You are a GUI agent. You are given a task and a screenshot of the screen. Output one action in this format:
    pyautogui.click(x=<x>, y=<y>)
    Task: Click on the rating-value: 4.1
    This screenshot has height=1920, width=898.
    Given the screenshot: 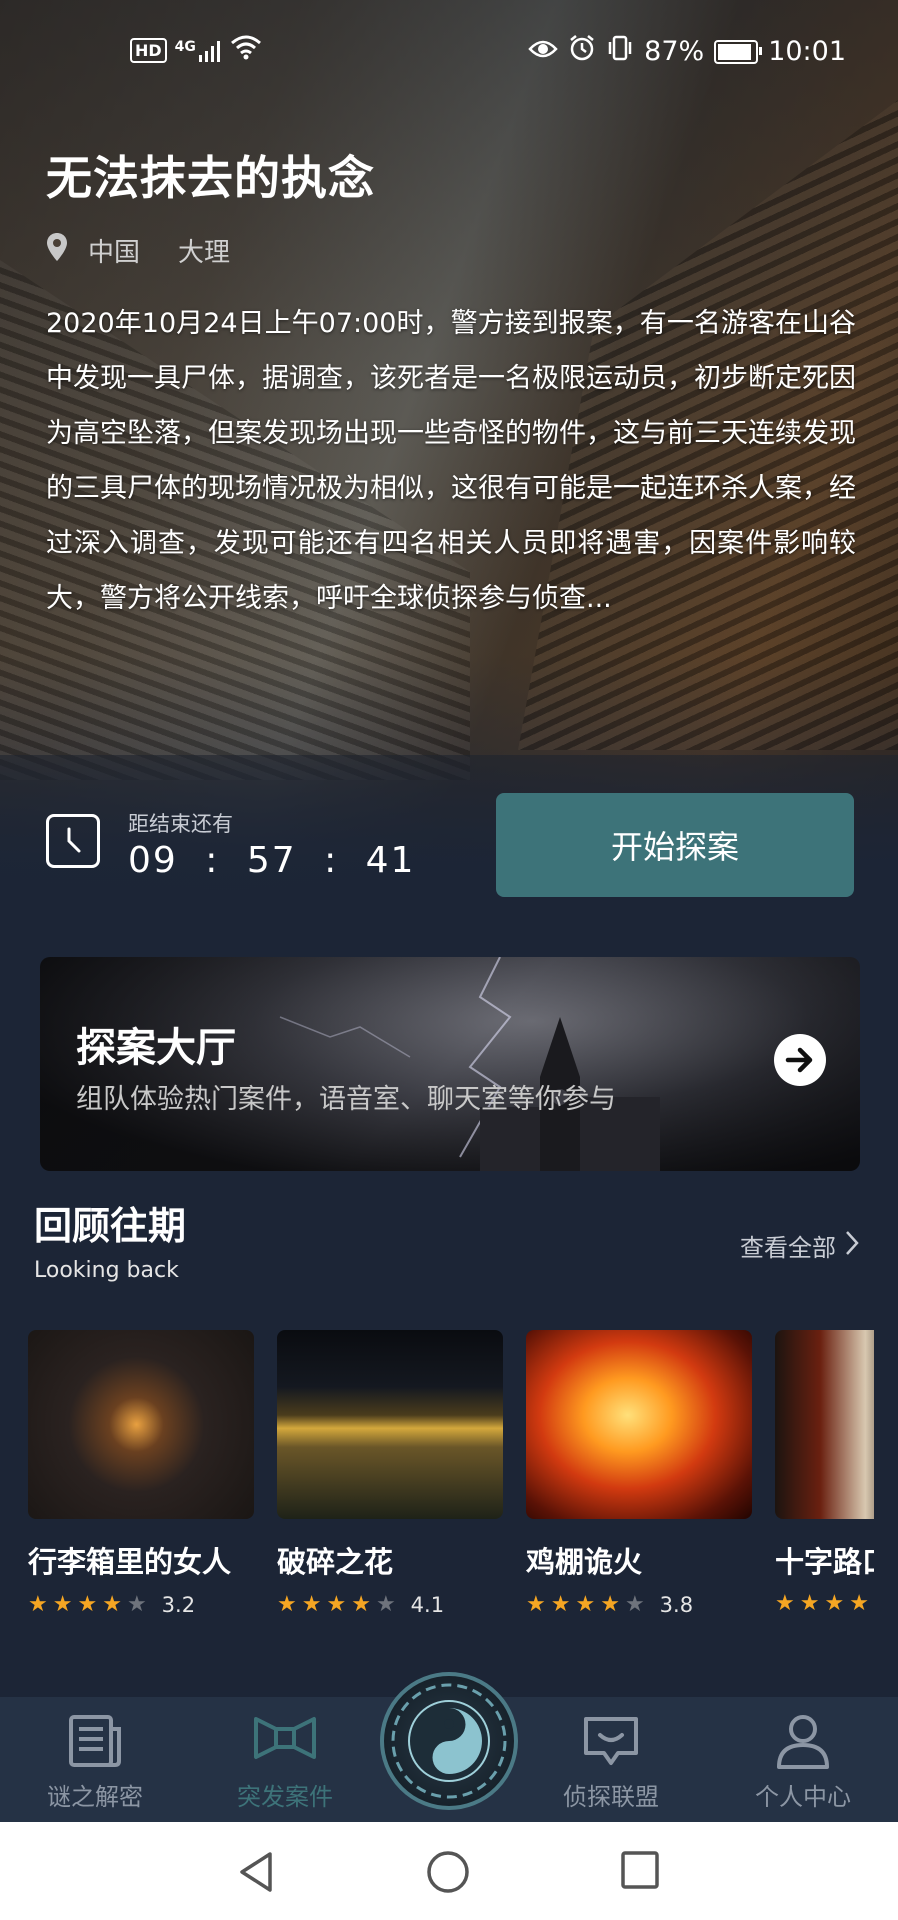 What is the action you would take?
    pyautogui.click(x=427, y=1605)
    